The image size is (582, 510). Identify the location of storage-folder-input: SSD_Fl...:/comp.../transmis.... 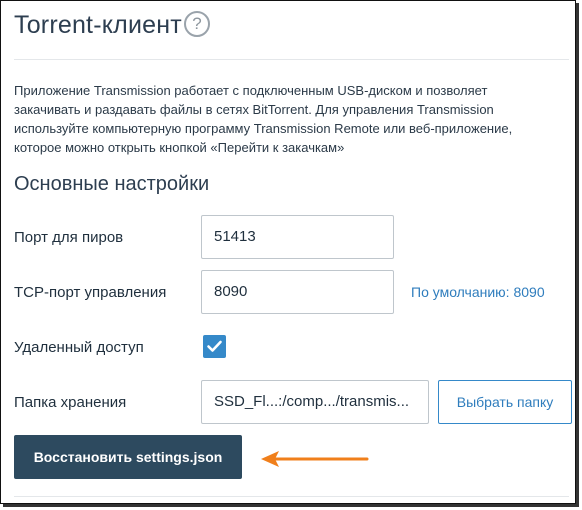
(315, 402).